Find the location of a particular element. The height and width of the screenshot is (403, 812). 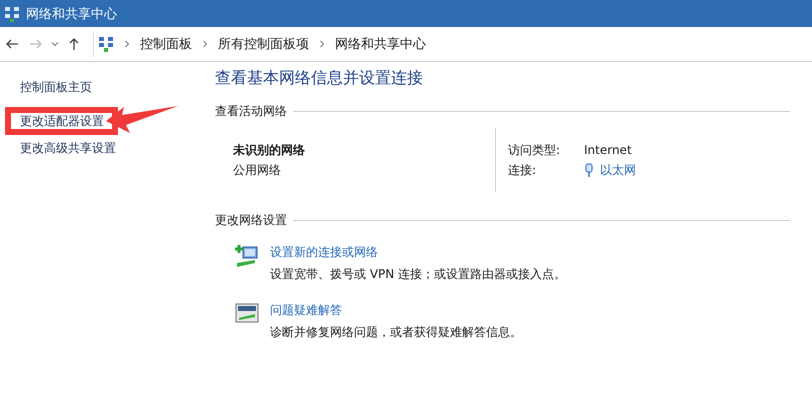

address-bar: 控制面板 所有控制面板项 网络和共享中心 is located at coordinates (452, 44).